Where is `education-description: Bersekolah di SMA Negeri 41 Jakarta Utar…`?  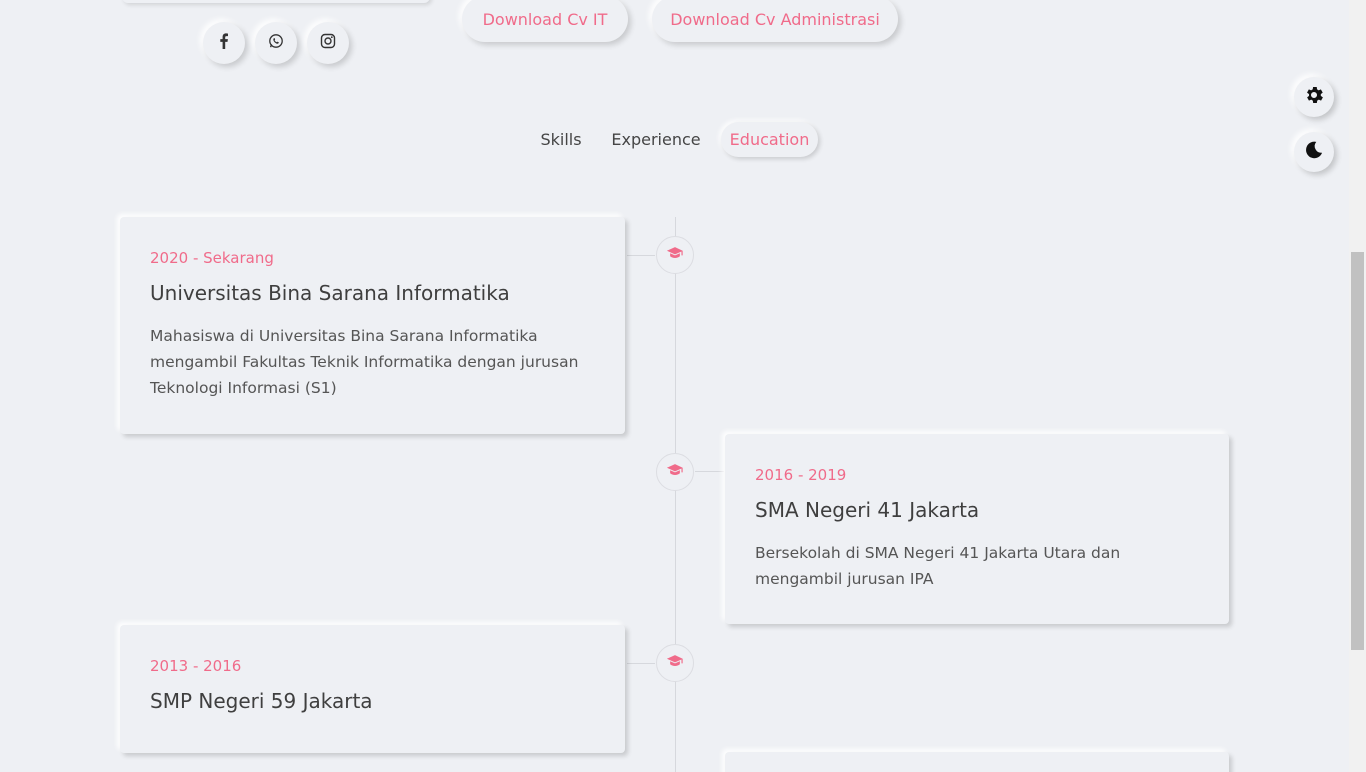 education-description: Bersekolah di SMA Negeri 41 Jakarta Utar… is located at coordinates (938, 566).